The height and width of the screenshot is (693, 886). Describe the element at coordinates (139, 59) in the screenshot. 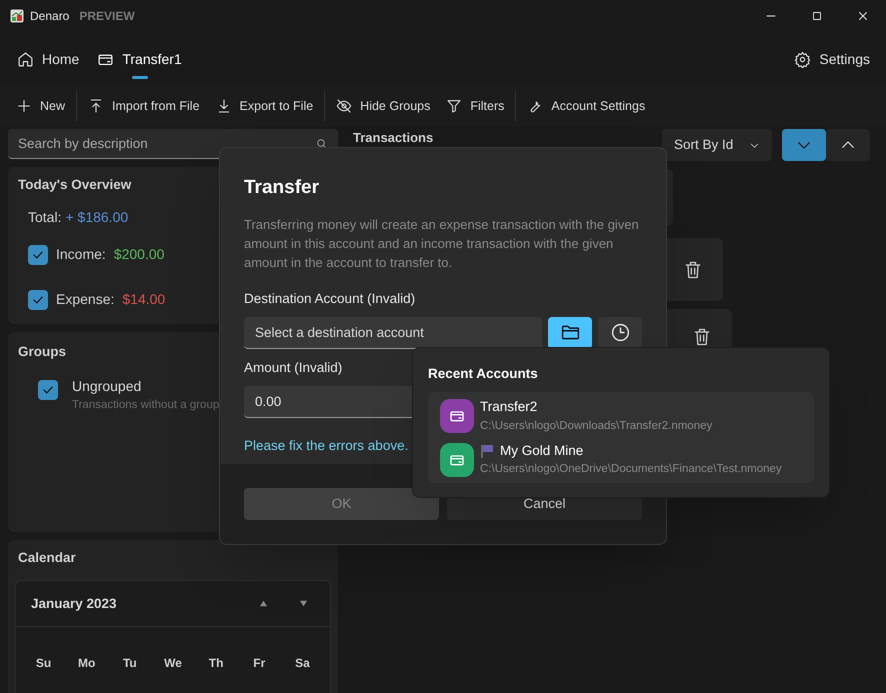

I see `nav-tab: Transfer1` at that location.